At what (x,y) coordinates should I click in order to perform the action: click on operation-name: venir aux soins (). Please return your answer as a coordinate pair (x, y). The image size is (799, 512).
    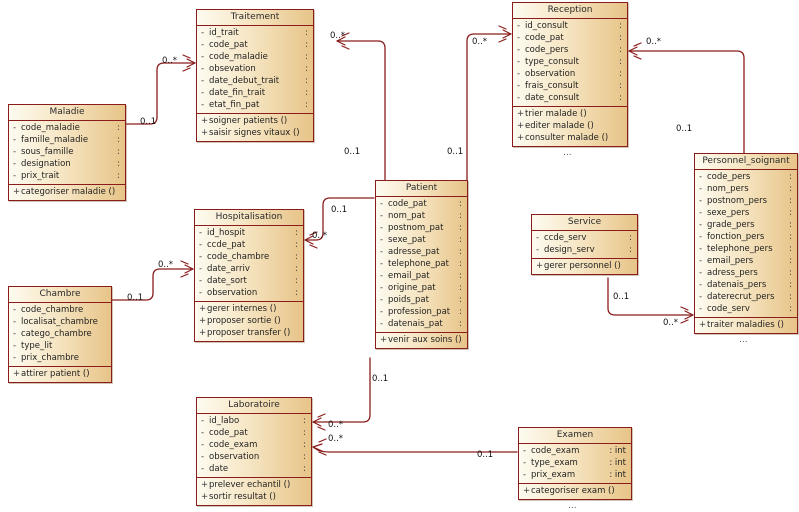
    Looking at the image, I should click on (425, 340).